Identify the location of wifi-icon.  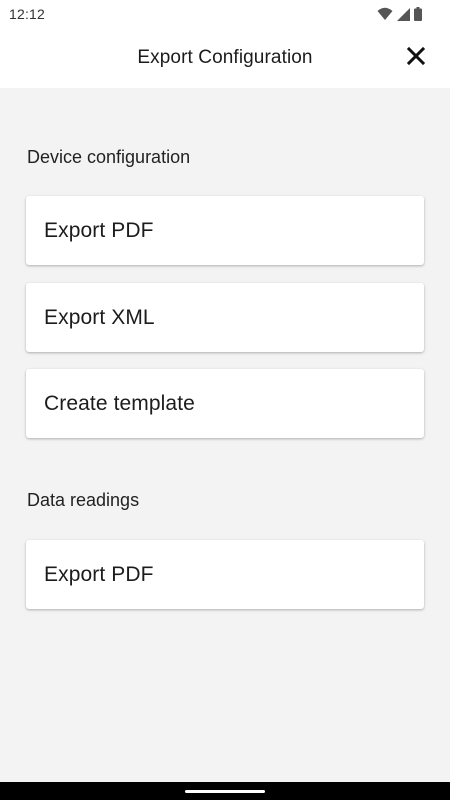
(385, 14).